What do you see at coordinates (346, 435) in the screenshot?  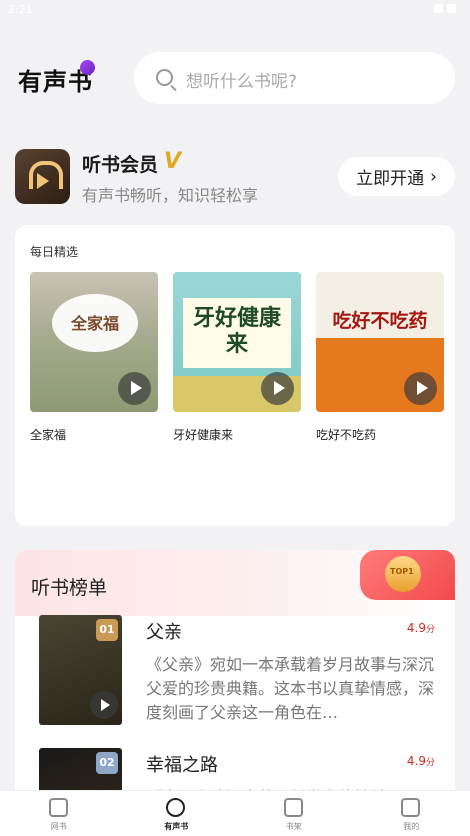 I see `book-name: 吃好不吃药` at bounding box center [346, 435].